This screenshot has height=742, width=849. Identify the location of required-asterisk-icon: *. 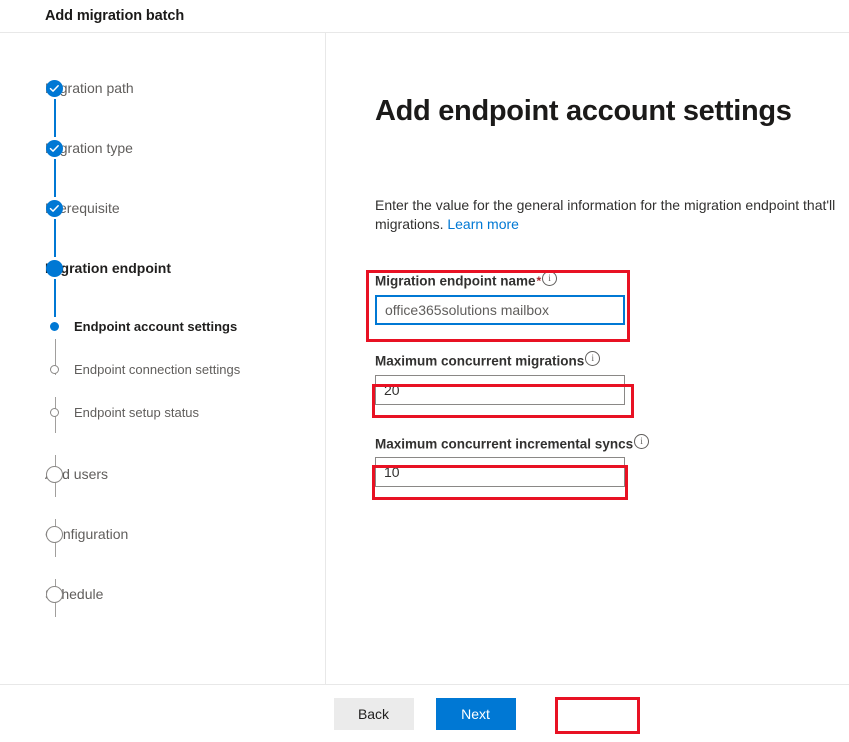
(539, 281).